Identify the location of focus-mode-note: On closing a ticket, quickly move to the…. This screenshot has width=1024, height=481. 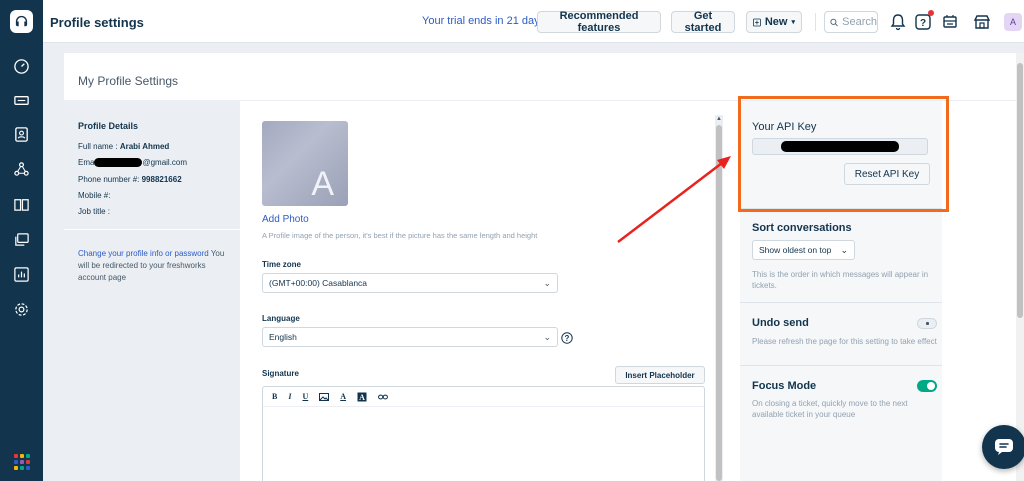
(830, 409).